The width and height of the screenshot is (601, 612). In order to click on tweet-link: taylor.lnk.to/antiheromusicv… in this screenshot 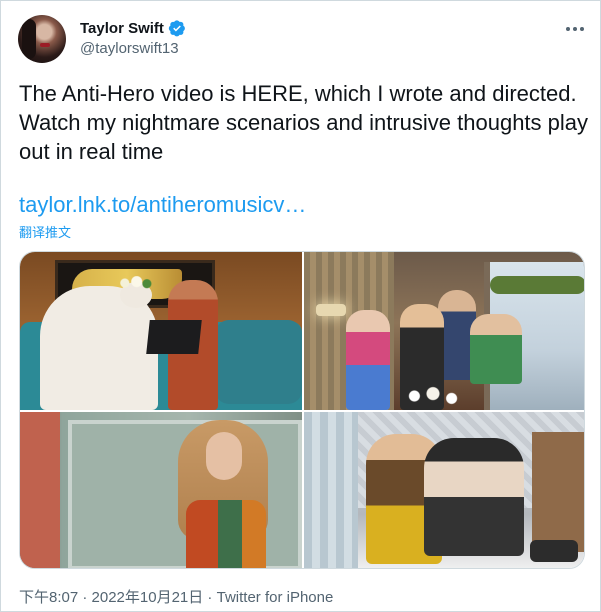, I will do `click(162, 205)`.